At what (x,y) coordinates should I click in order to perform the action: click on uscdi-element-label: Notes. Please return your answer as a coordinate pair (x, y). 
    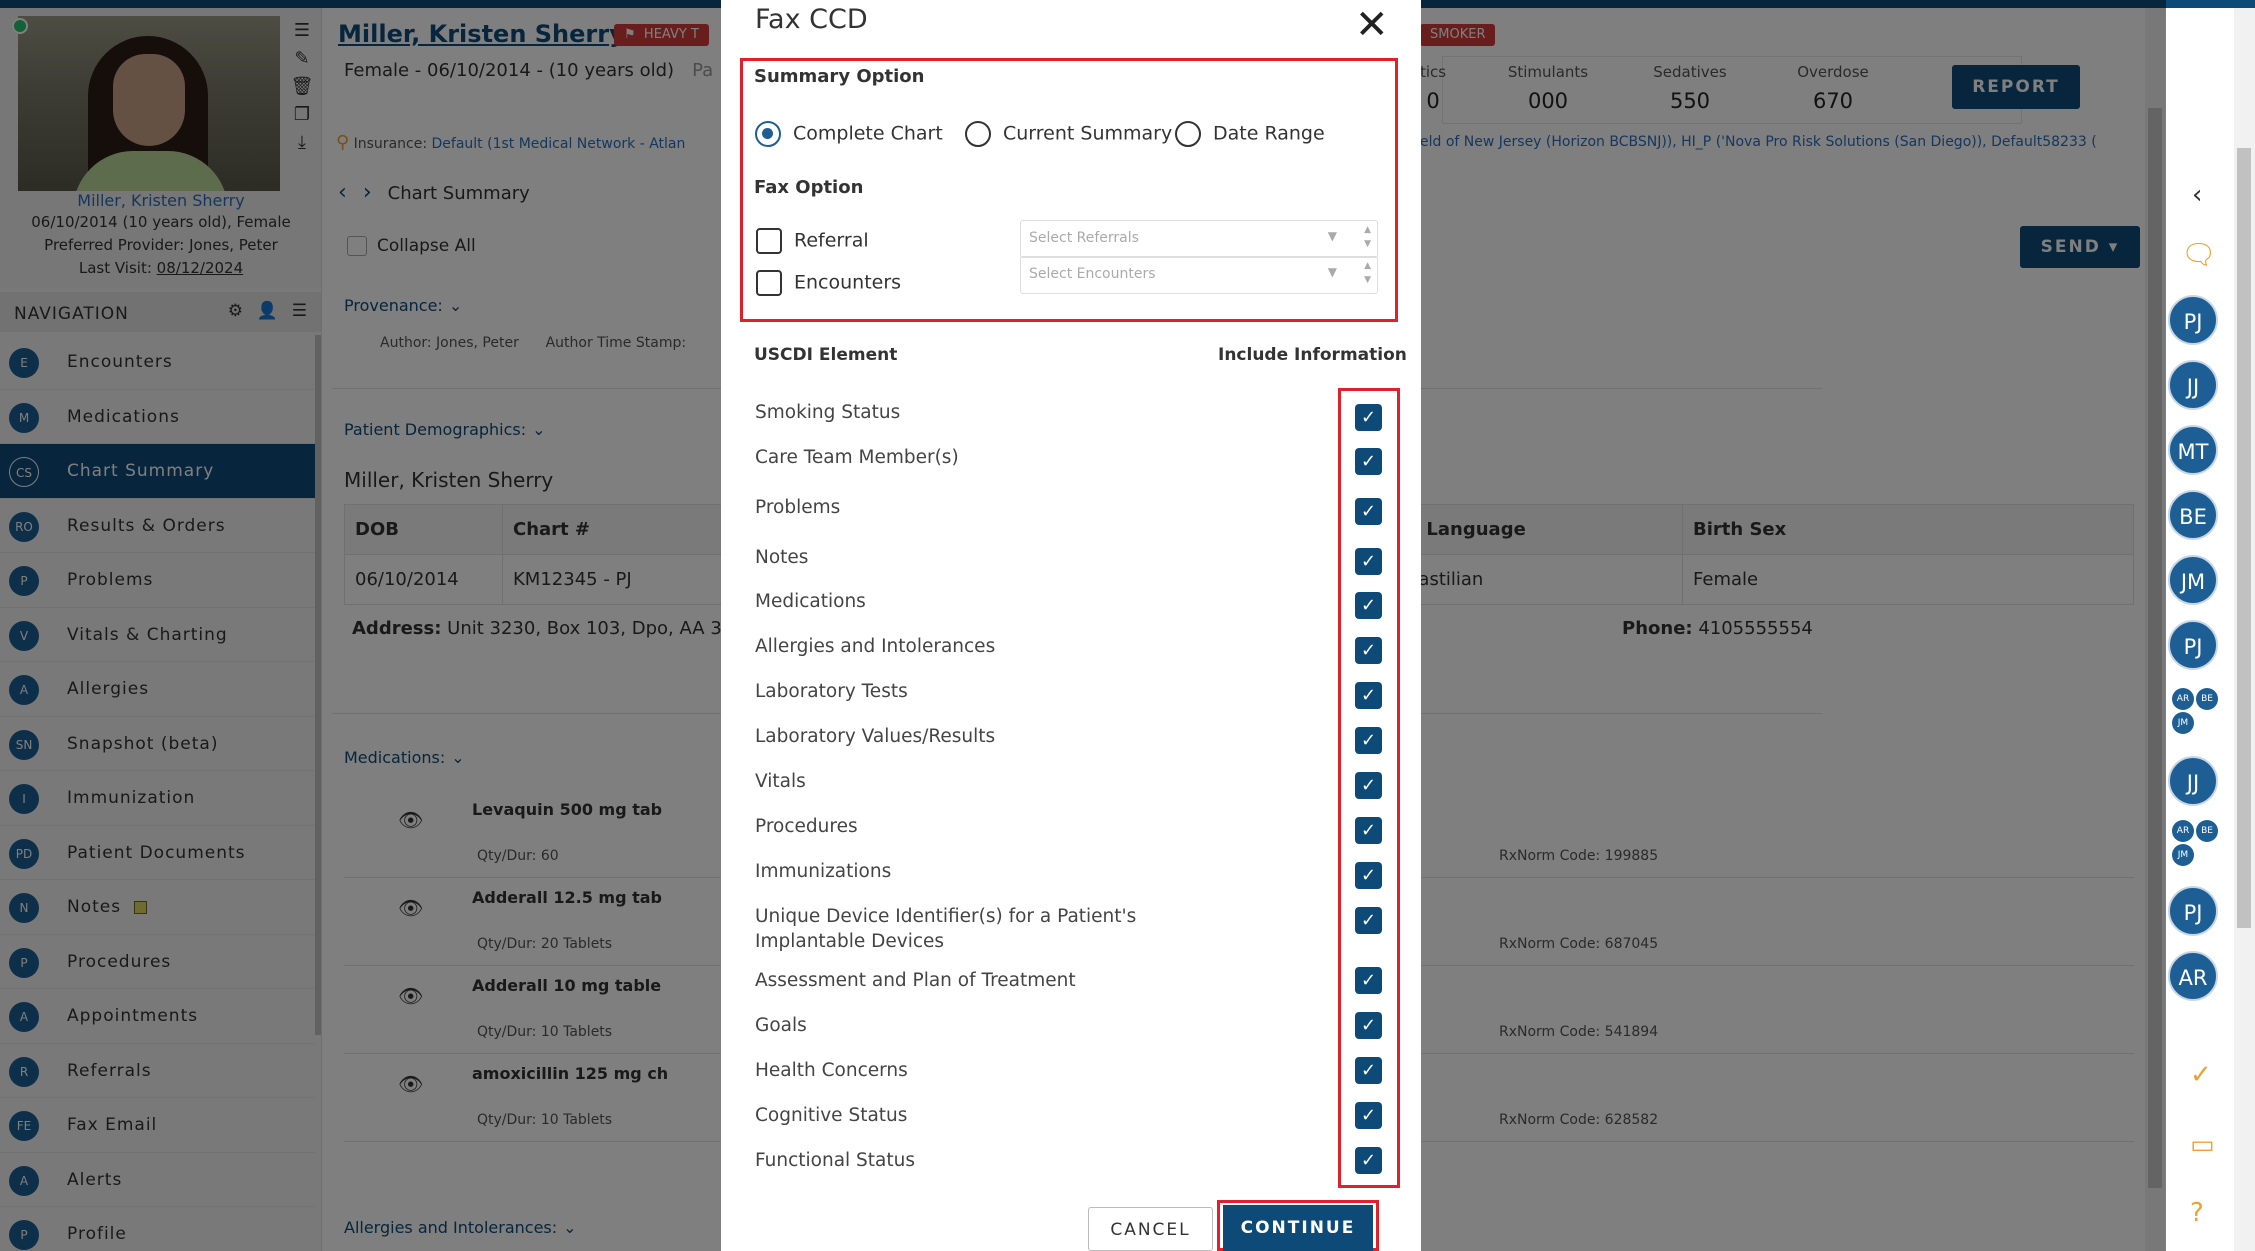
    Looking at the image, I should click on (782, 557).